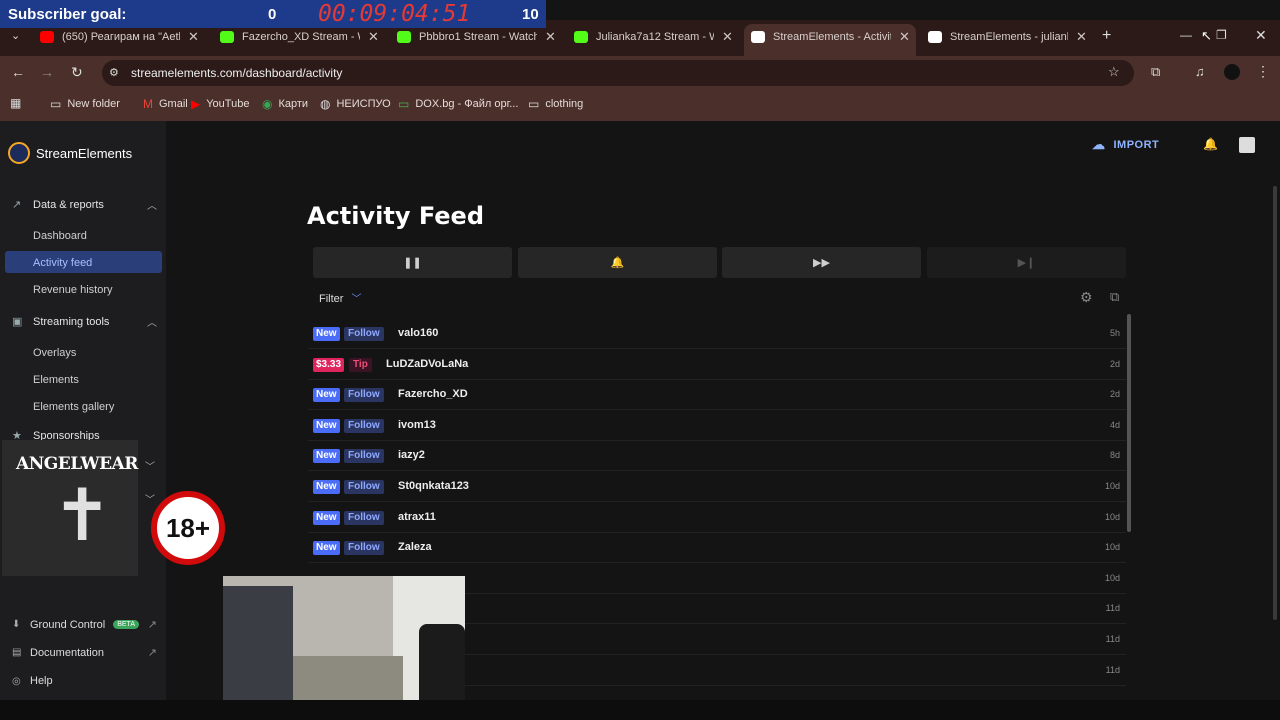 The width and height of the screenshot is (1280, 720). I want to click on activity-row: New Follow atrax11 10d, so click(717, 518).